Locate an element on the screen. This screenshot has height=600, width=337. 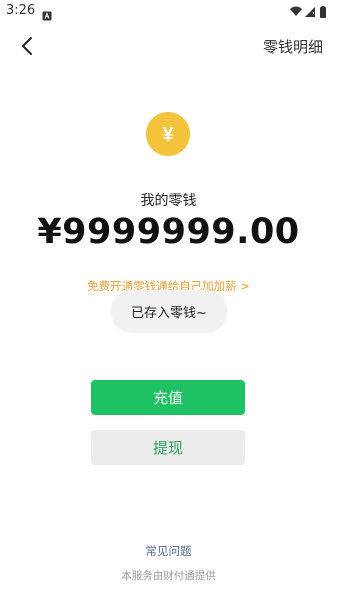
provider-note: 本服务由财付通提供 is located at coordinates (168, 576).